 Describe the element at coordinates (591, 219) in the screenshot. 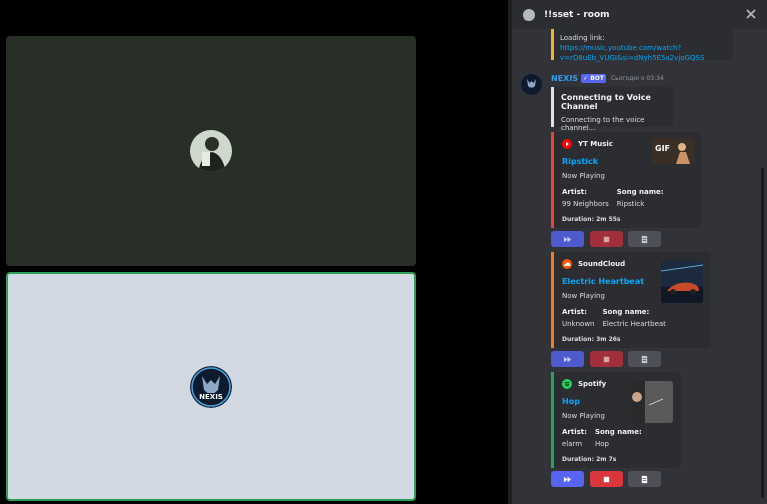

I see `duration-text: Duration: 2m 55s` at that location.